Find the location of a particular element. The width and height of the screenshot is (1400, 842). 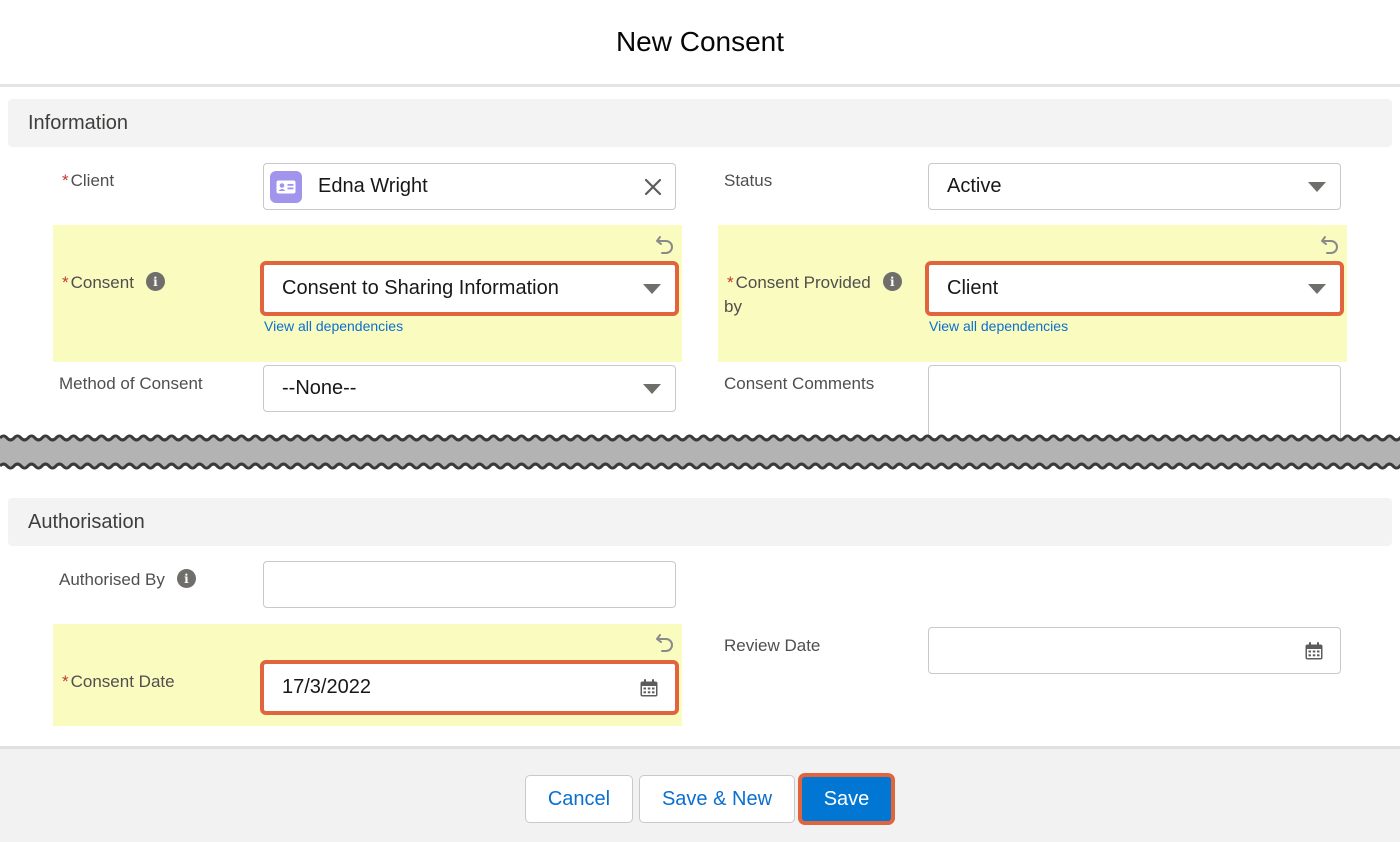

client-label-text: Client is located at coordinates (92, 180).